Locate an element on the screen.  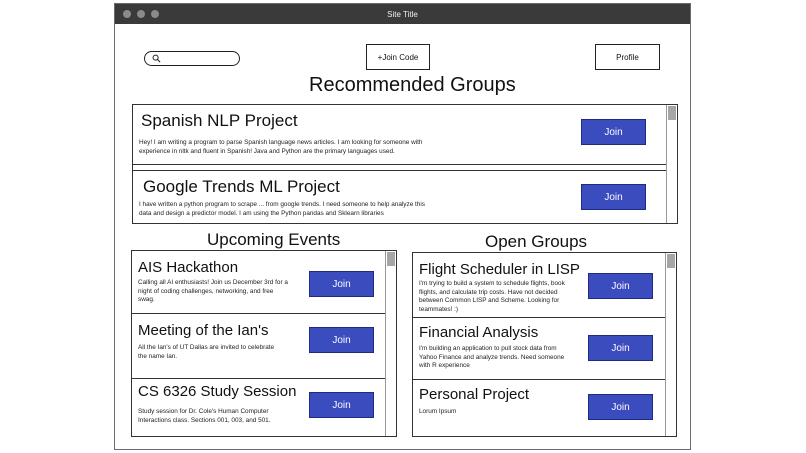
title-bar: Site Title is located at coordinates (402, 14).